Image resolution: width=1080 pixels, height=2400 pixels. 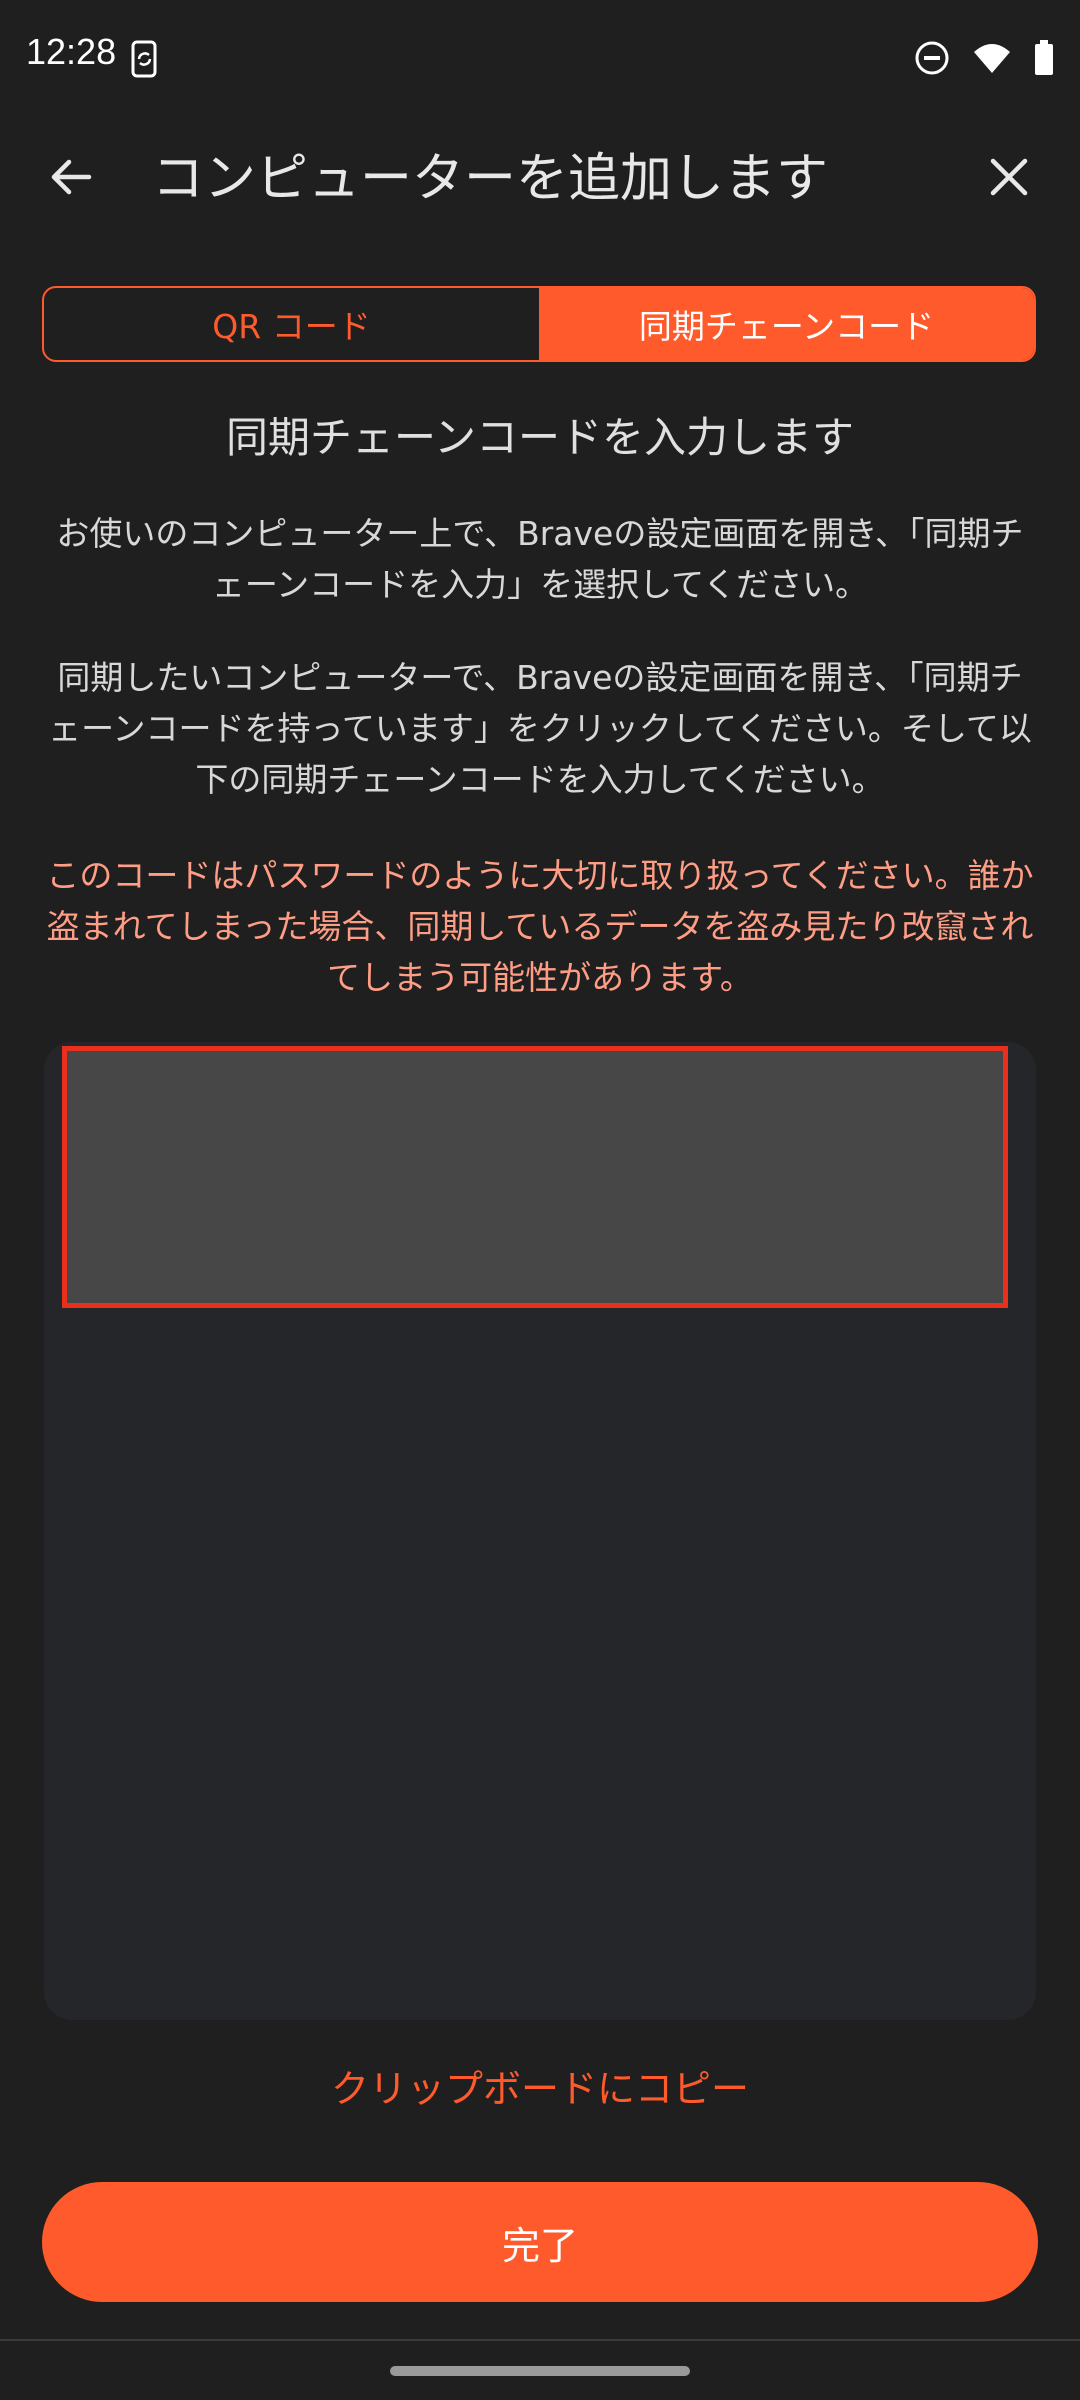 I want to click on app-bar: コンピューターを追加します, so click(x=540, y=175).